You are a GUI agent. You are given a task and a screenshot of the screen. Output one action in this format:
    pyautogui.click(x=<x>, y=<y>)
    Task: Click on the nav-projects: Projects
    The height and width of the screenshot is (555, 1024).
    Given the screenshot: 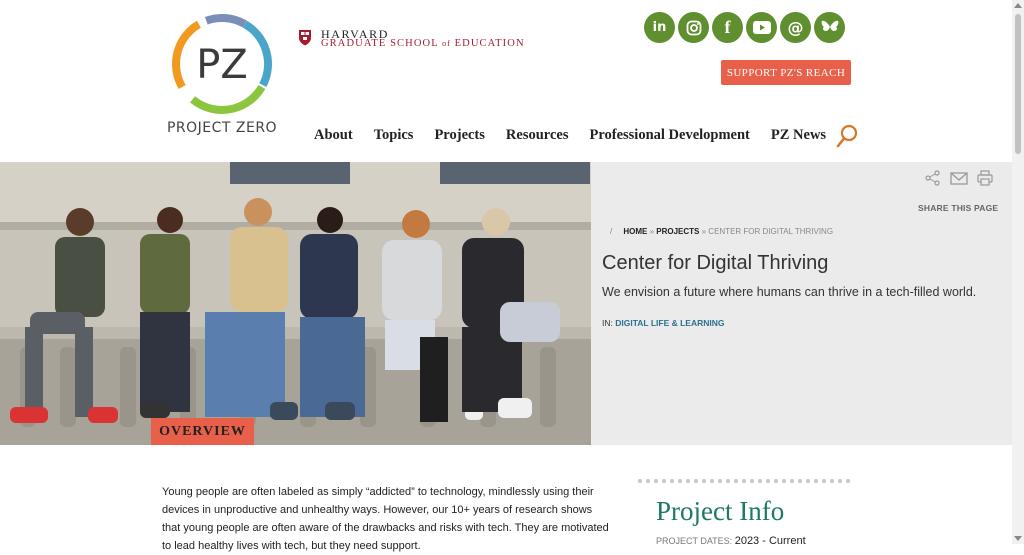 What is the action you would take?
    pyautogui.click(x=459, y=135)
    